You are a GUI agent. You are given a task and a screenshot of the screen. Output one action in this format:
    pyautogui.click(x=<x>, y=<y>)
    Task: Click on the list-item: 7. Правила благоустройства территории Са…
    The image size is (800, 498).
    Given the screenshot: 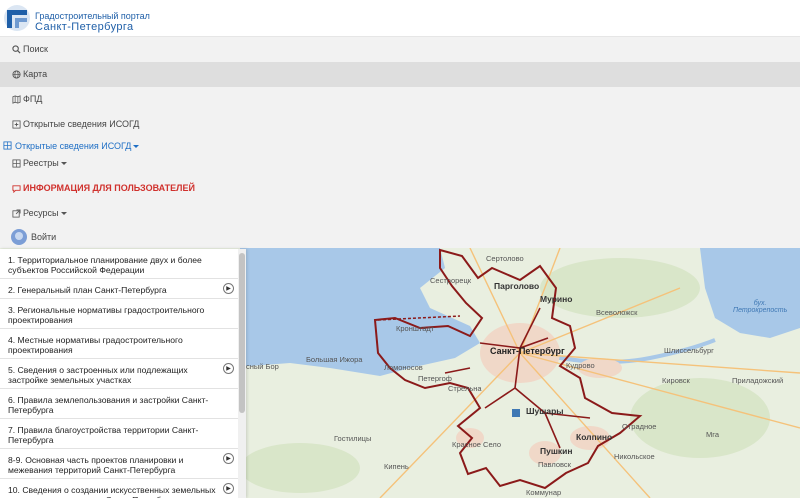 What is the action you would take?
    pyautogui.click(x=119, y=434)
    